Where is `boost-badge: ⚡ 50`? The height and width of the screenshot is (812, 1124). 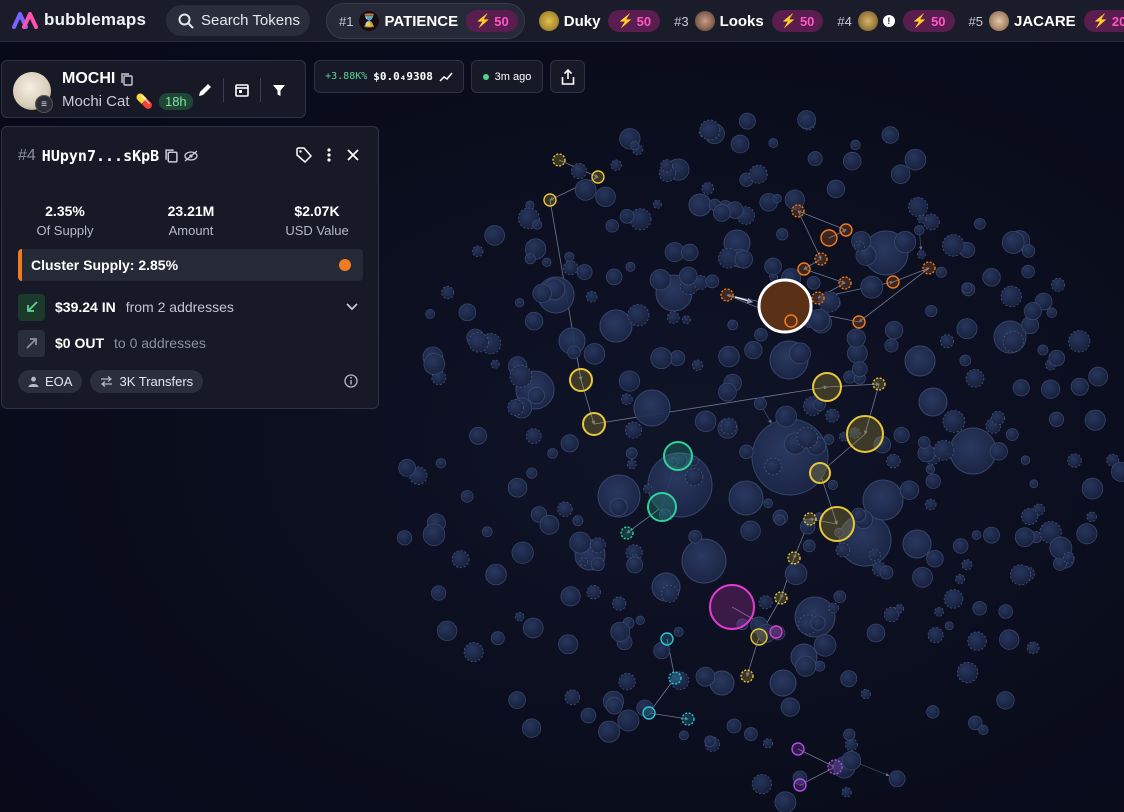 boost-badge: ⚡ 50 is located at coordinates (634, 21).